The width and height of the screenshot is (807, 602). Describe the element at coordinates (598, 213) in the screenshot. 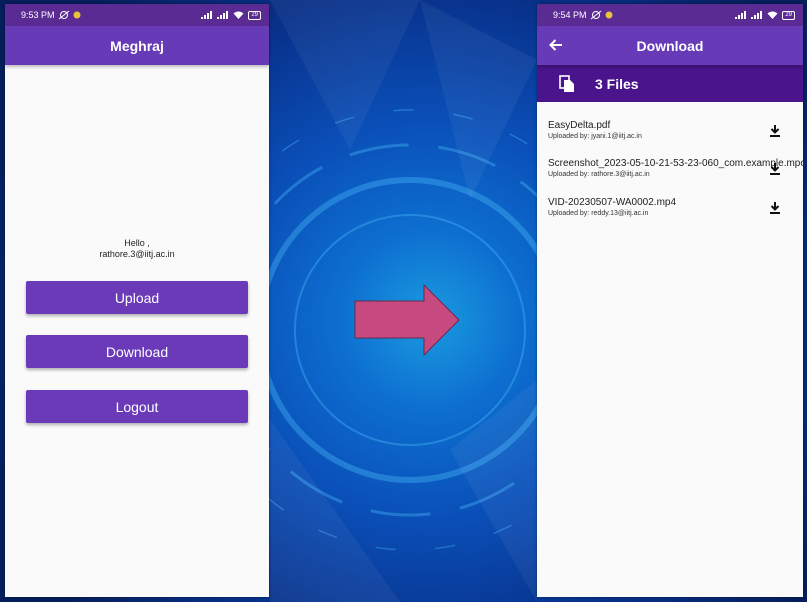

I see `file-uploader: Uploaded by: reddy.13@iitj.ac.in` at that location.